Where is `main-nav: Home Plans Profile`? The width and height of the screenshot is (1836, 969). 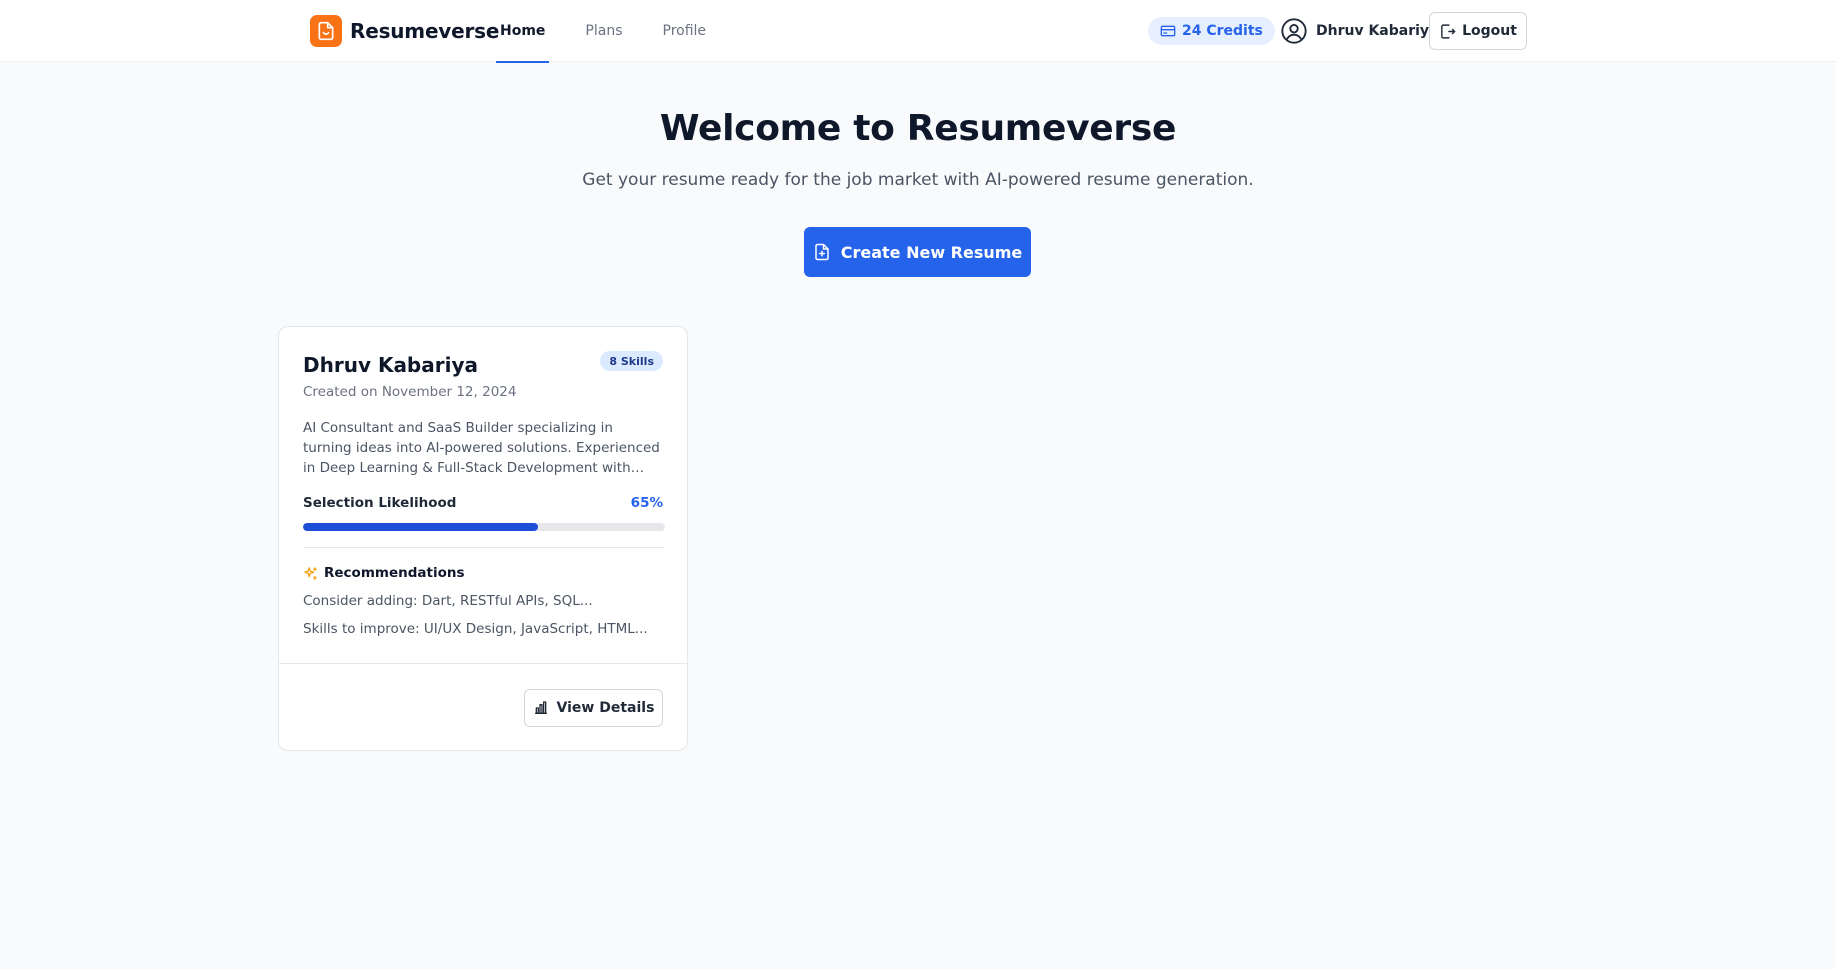
main-nav: Home Plans Profile is located at coordinates (620, 31).